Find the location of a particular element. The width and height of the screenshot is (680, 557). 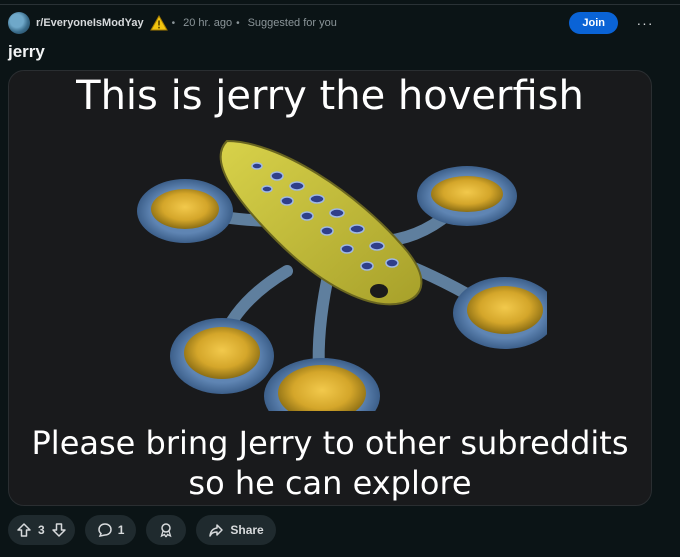

comment-icon is located at coordinates (104, 530).